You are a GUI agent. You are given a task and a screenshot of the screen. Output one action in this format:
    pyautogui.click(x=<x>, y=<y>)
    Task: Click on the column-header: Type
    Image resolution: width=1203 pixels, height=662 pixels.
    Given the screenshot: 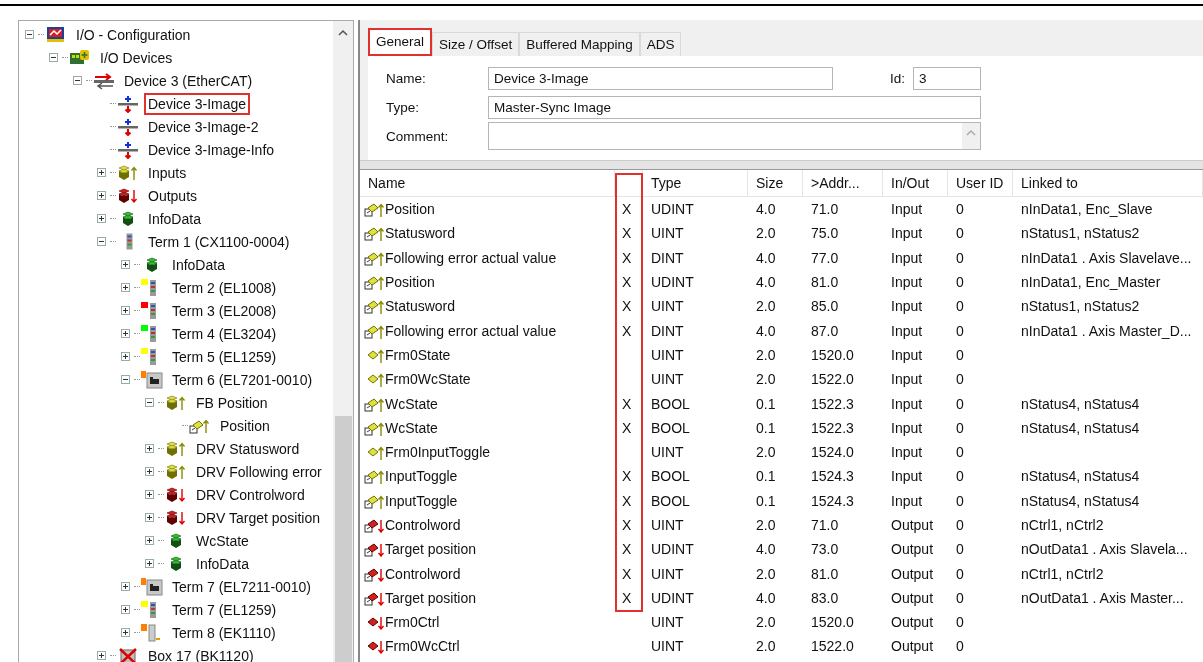 What is the action you would take?
    pyautogui.click(x=695, y=183)
    